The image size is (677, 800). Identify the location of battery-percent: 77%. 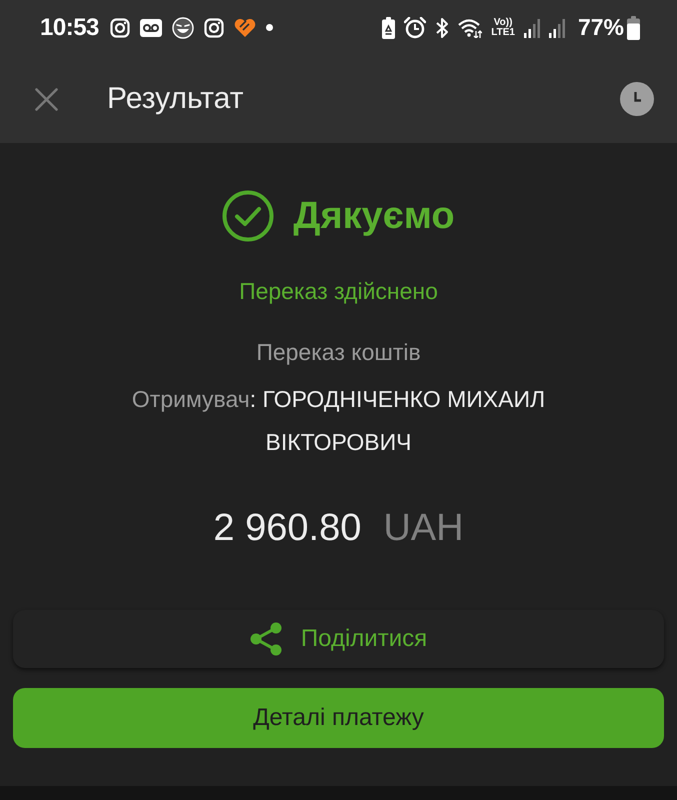
(601, 27).